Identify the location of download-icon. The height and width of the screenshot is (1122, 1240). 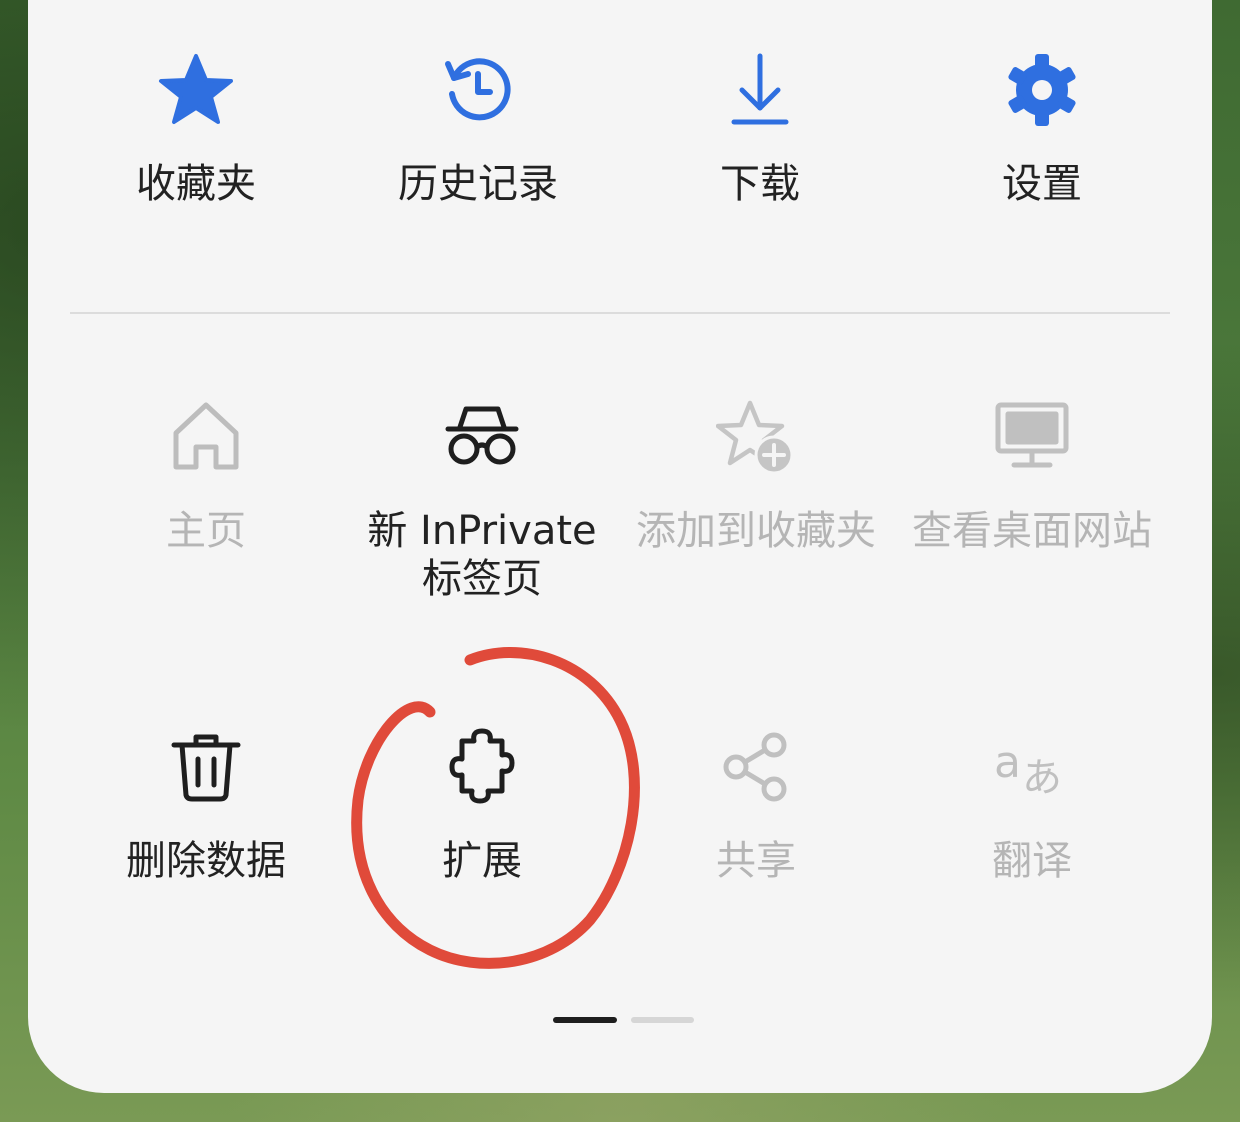
(760, 90).